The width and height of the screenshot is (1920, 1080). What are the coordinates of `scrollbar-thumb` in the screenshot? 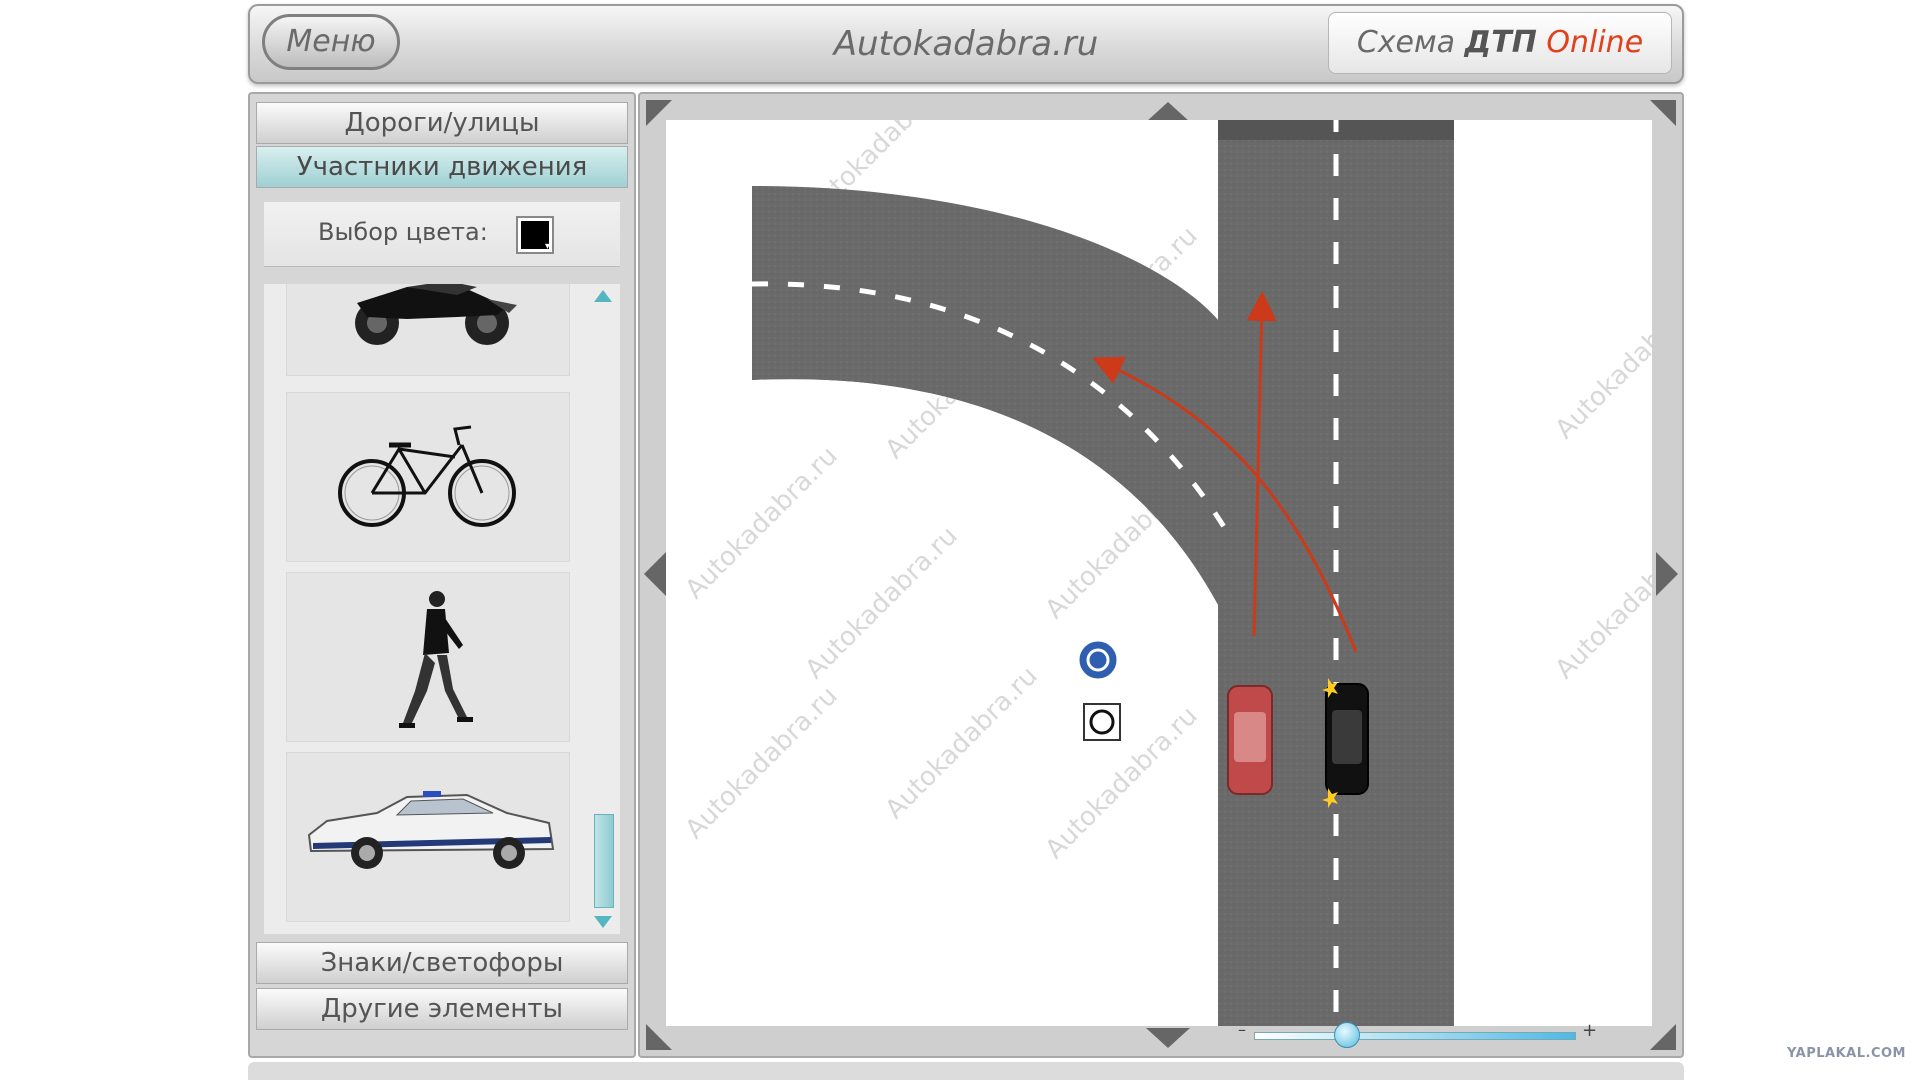 It's located at (604, 861).